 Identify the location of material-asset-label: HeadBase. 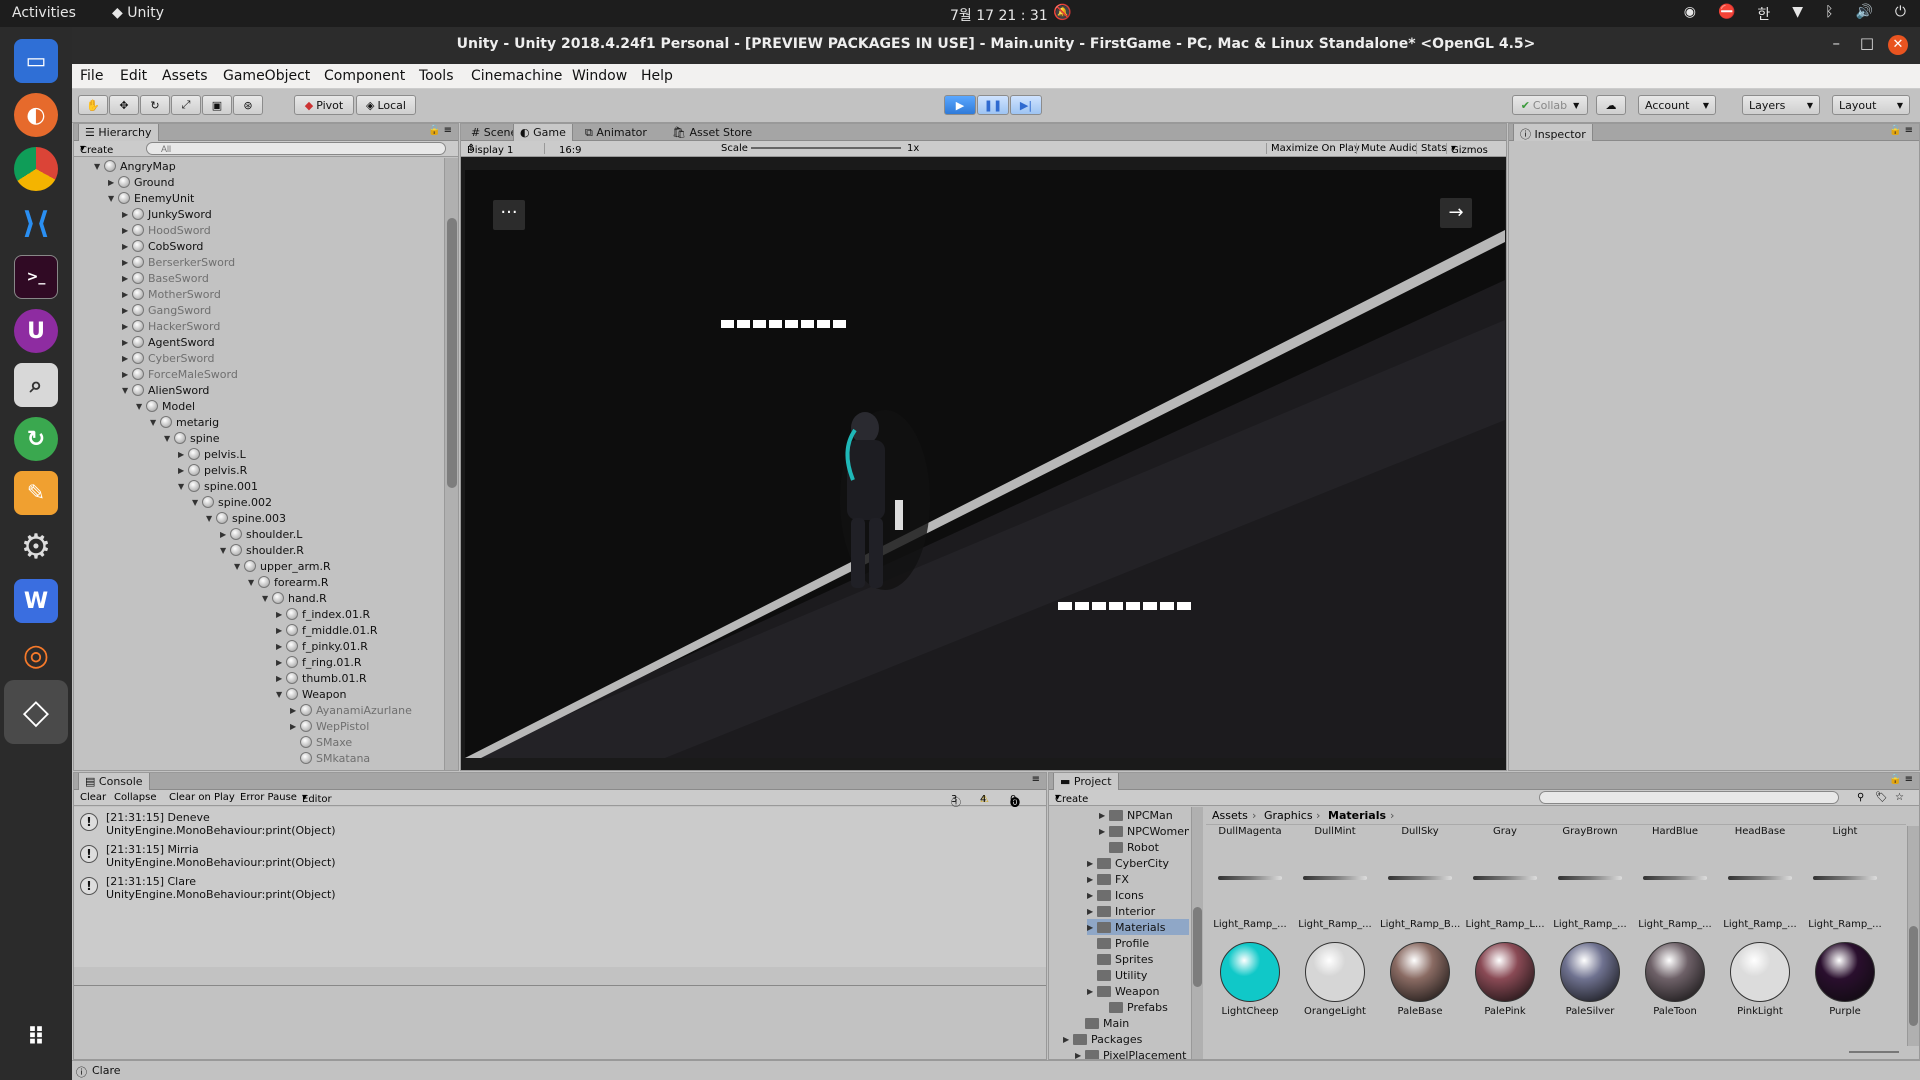
(1760, 831).